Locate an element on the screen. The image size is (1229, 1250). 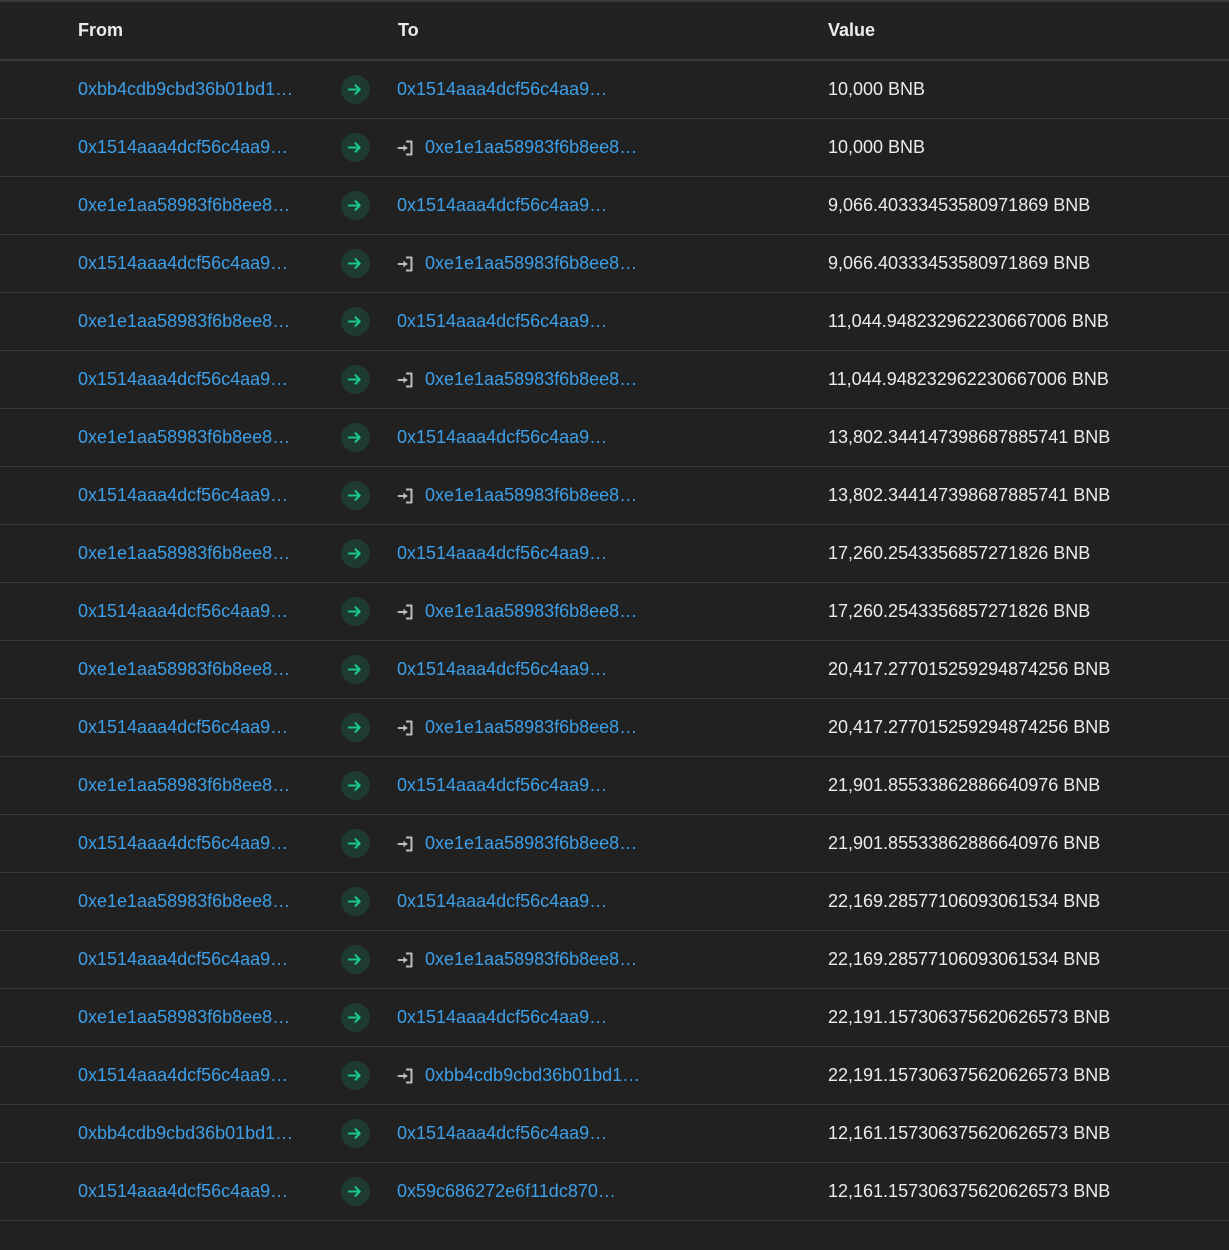
transfer-value: 9,066.40333453580971869 BNB is located at coordinates (959, 205).